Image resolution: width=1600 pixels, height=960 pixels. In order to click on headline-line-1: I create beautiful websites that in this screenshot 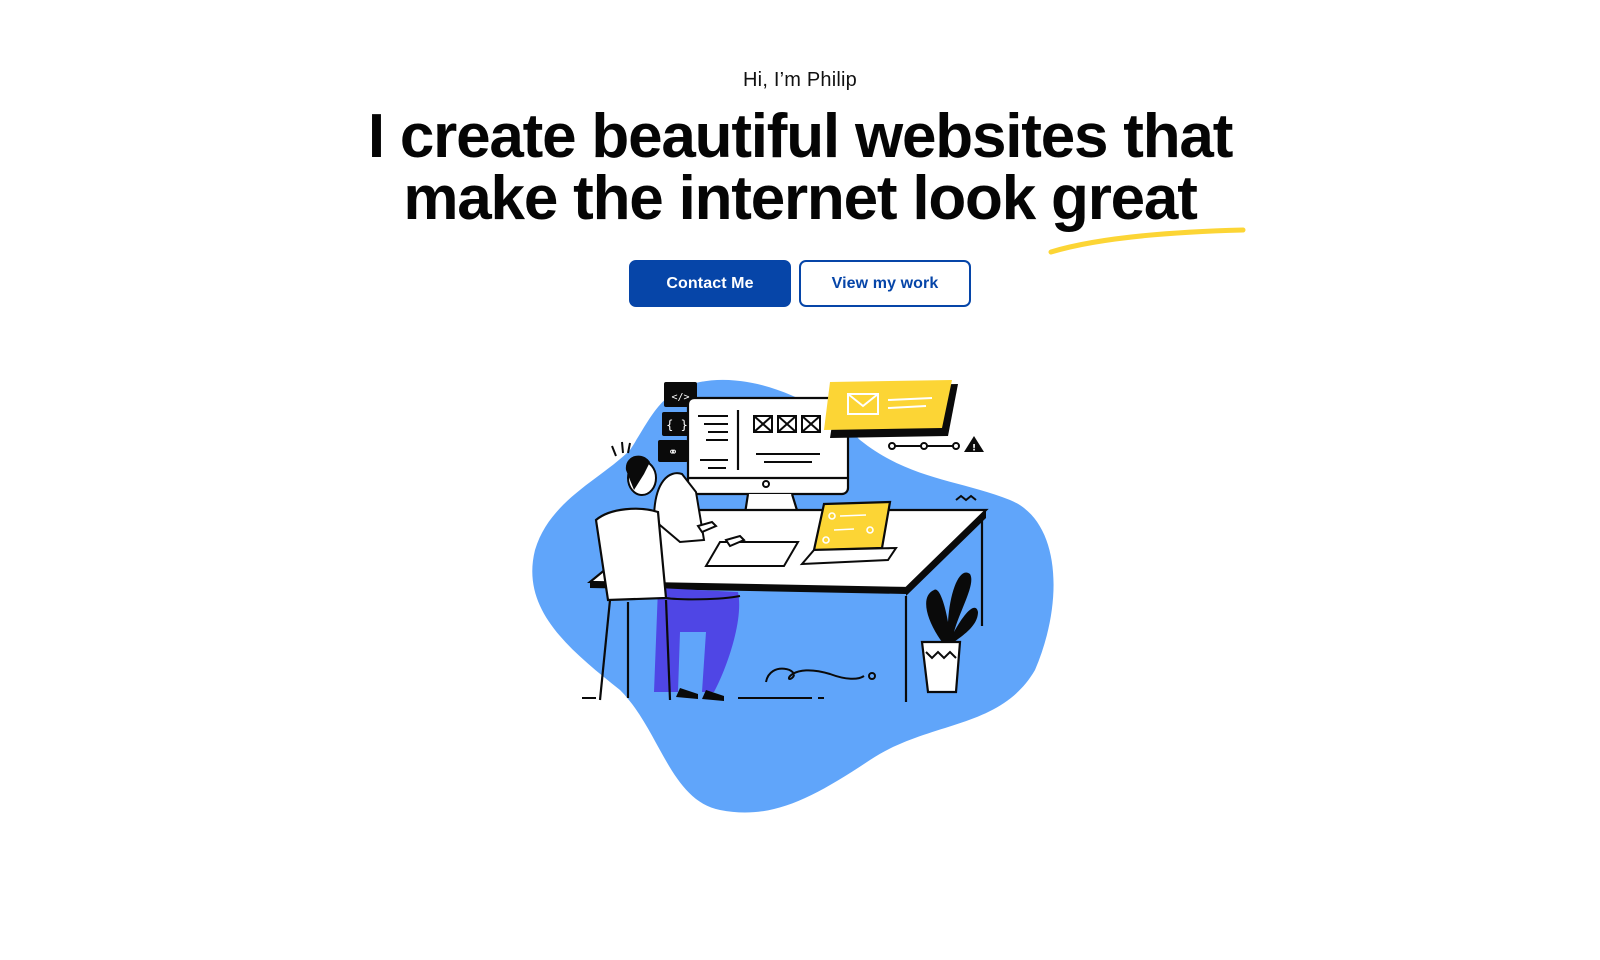, I will do `click(800, 136)`.